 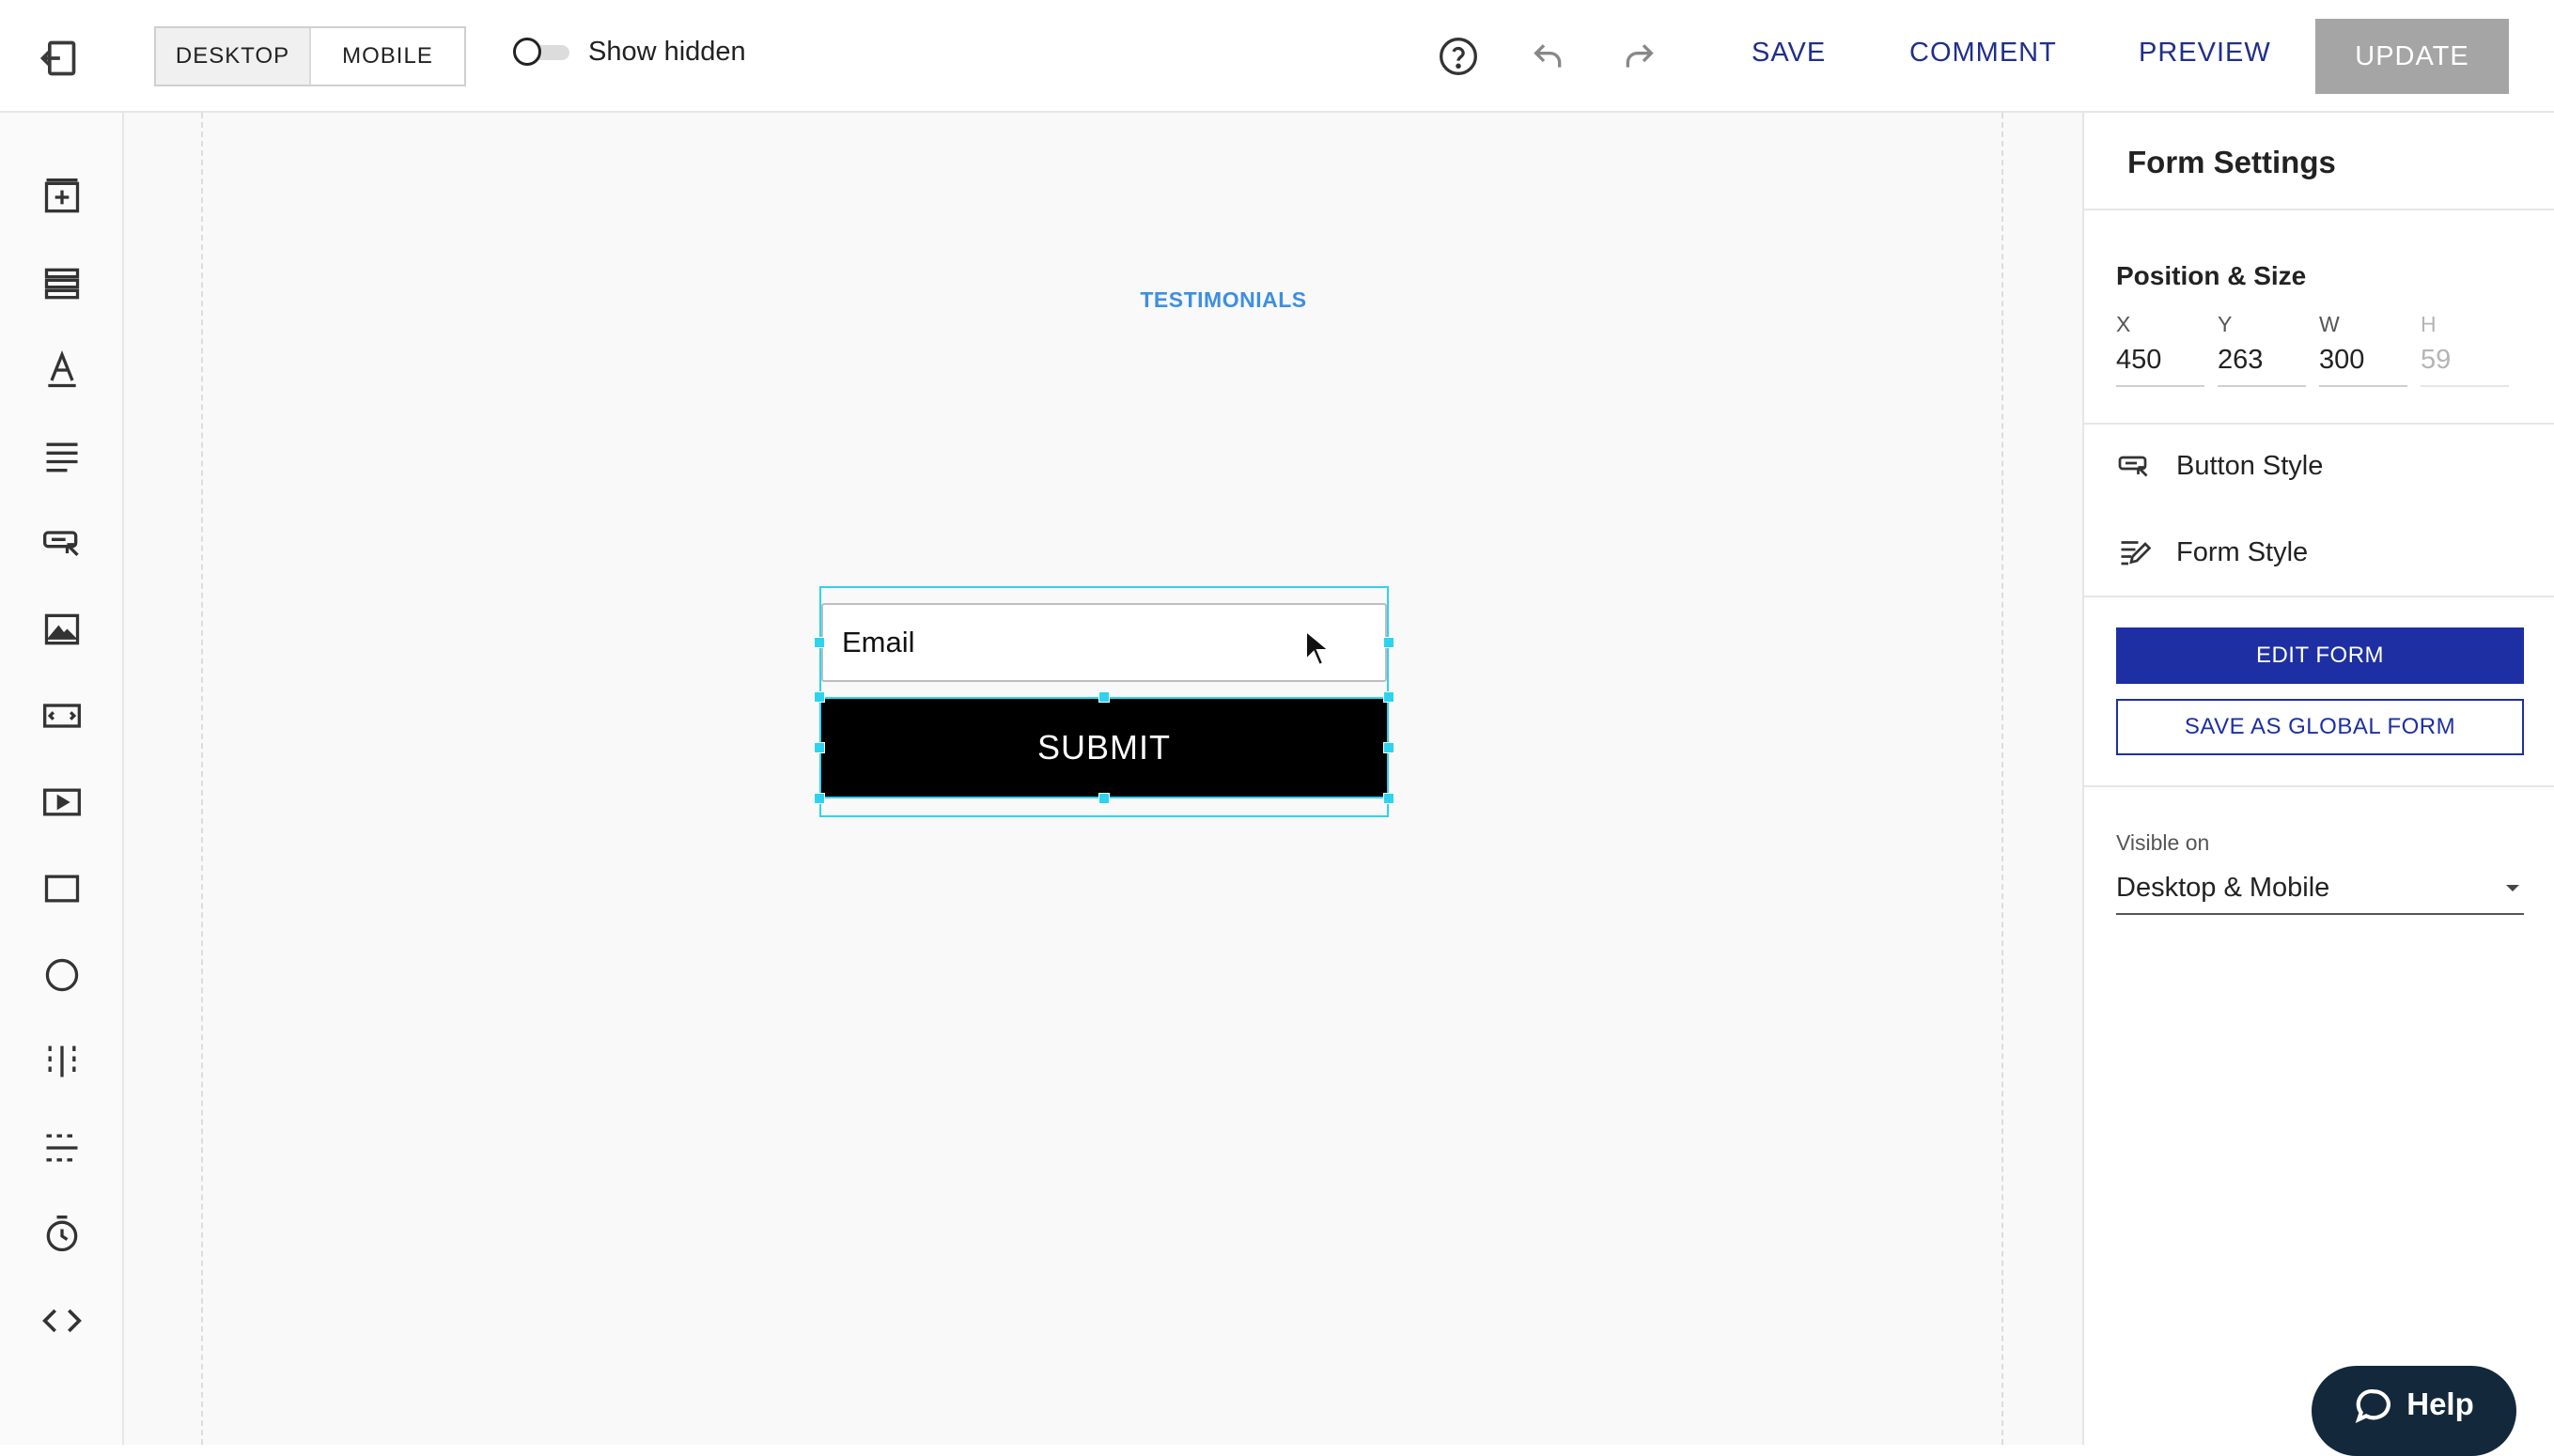 I want to click on timer-tool, so click(x=62, y=1234).